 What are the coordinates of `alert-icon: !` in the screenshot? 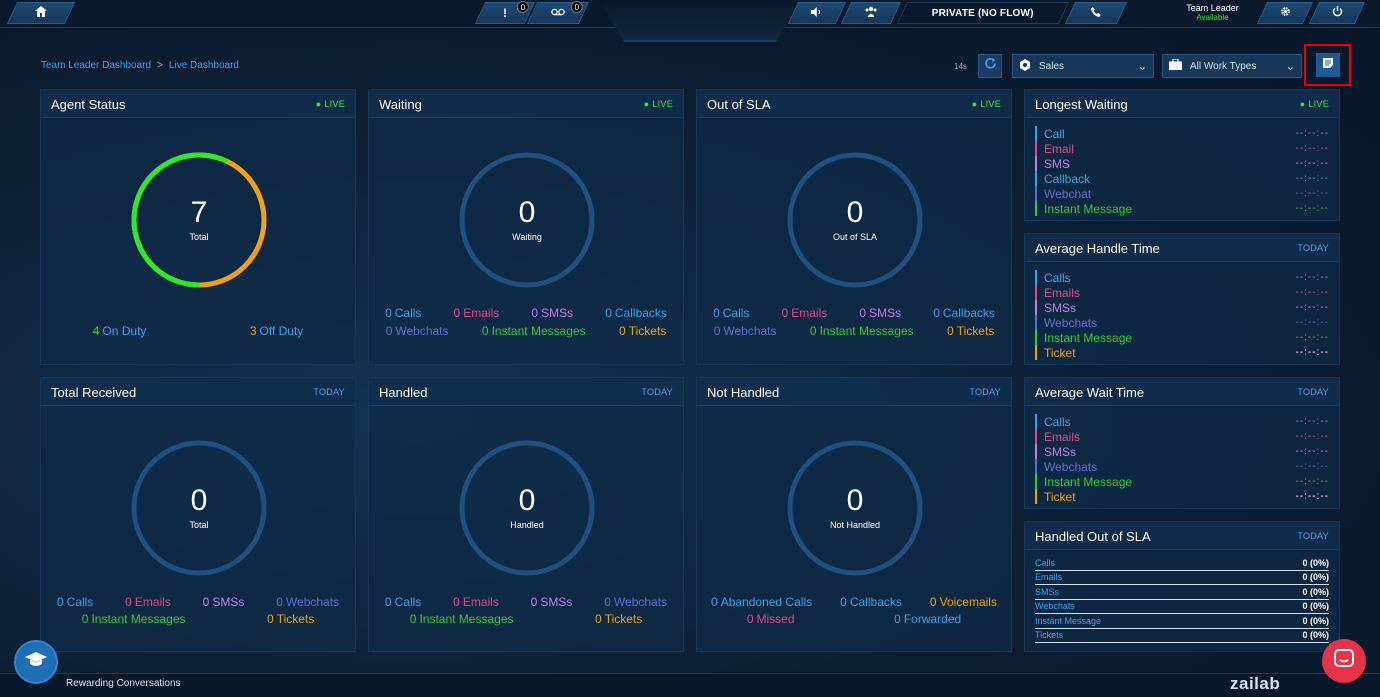 It's located at (505, 13).